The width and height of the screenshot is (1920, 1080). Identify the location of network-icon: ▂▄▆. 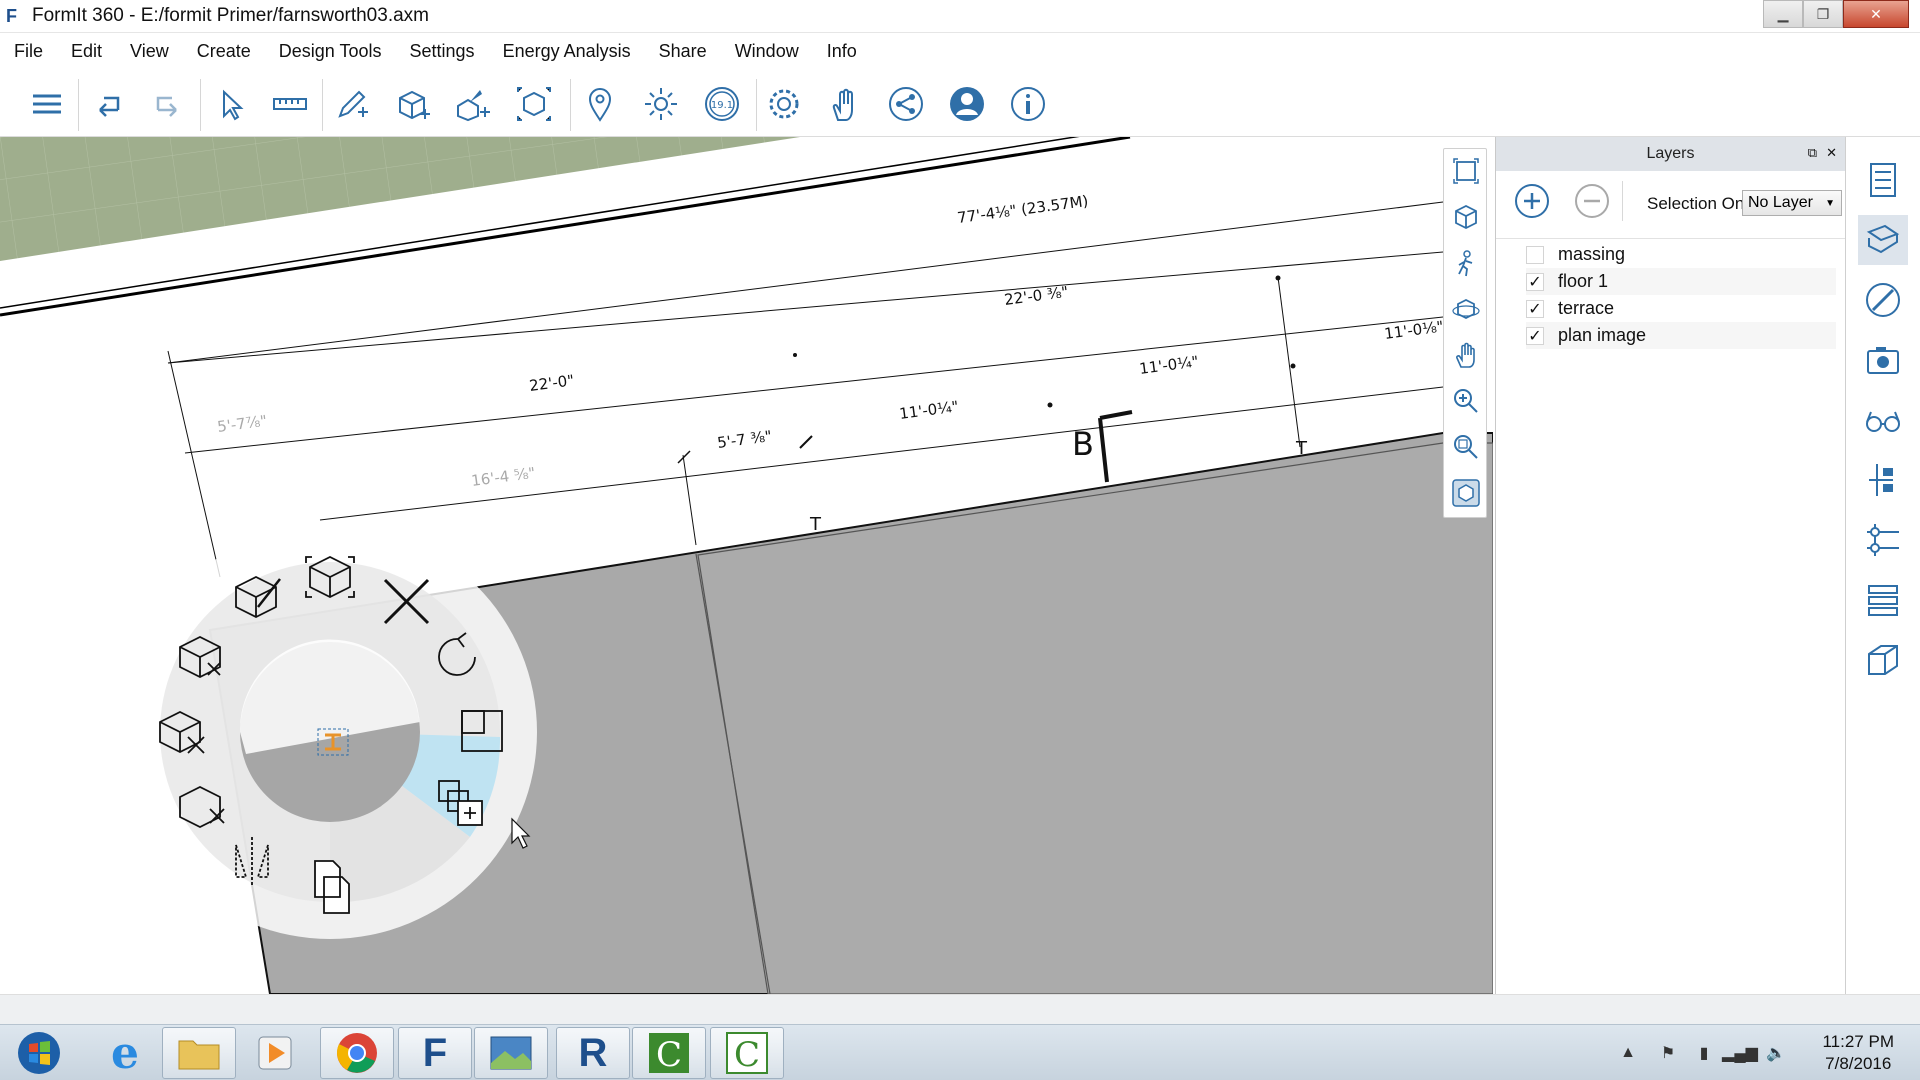
(1740, 1053).